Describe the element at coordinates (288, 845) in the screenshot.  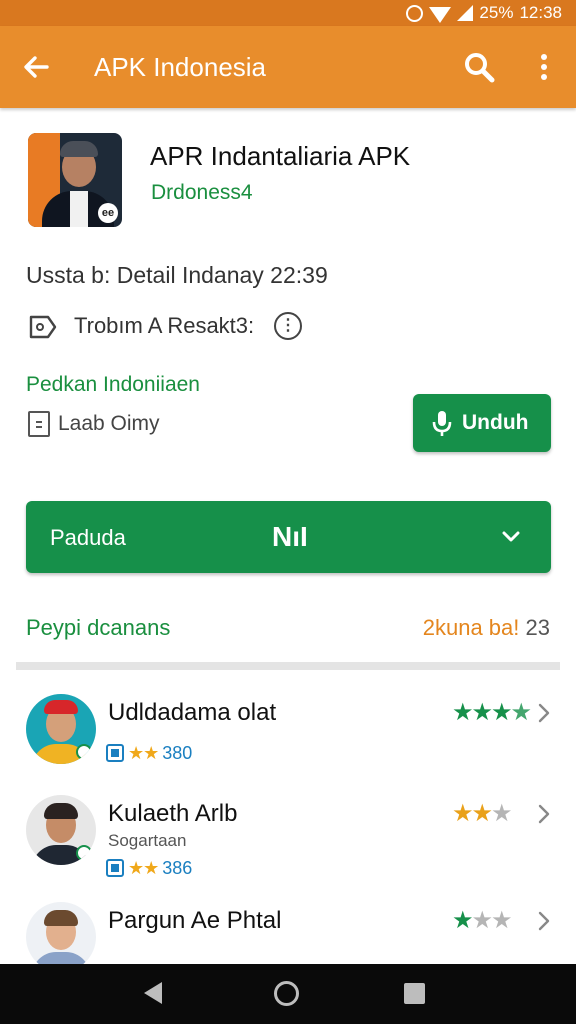
I see `list-item: Kulaeth Arlb Sogartaan ★★ 386 ★★★` at that location.